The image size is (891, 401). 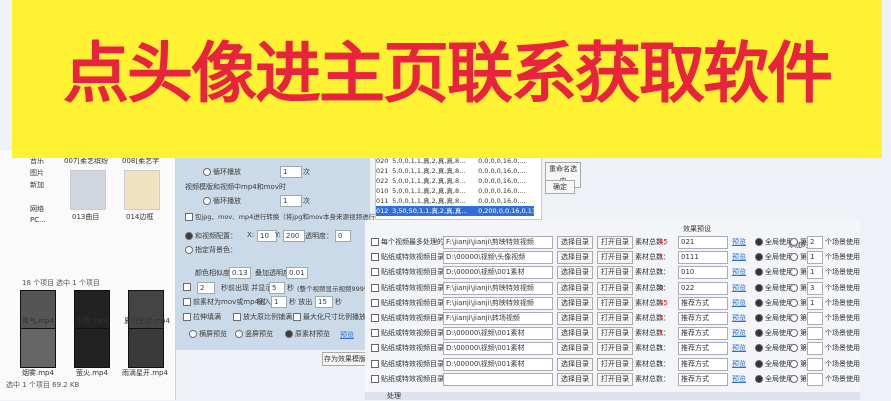 What do you see at coordinates (329, 317) in the screenshot?
I see `maximize-option: 最大化尺寸比例播放` at bounding box center [329, 317].